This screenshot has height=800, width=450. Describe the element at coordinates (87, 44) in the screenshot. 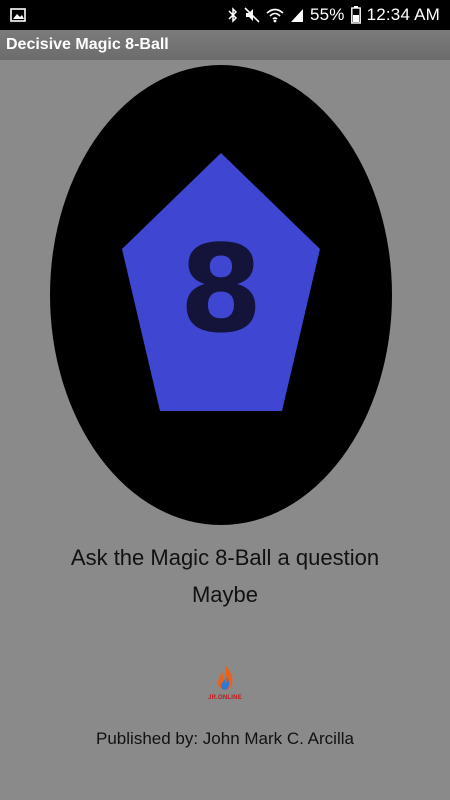

I see `app-title: Decisive Magic 8-Ball` at that location.